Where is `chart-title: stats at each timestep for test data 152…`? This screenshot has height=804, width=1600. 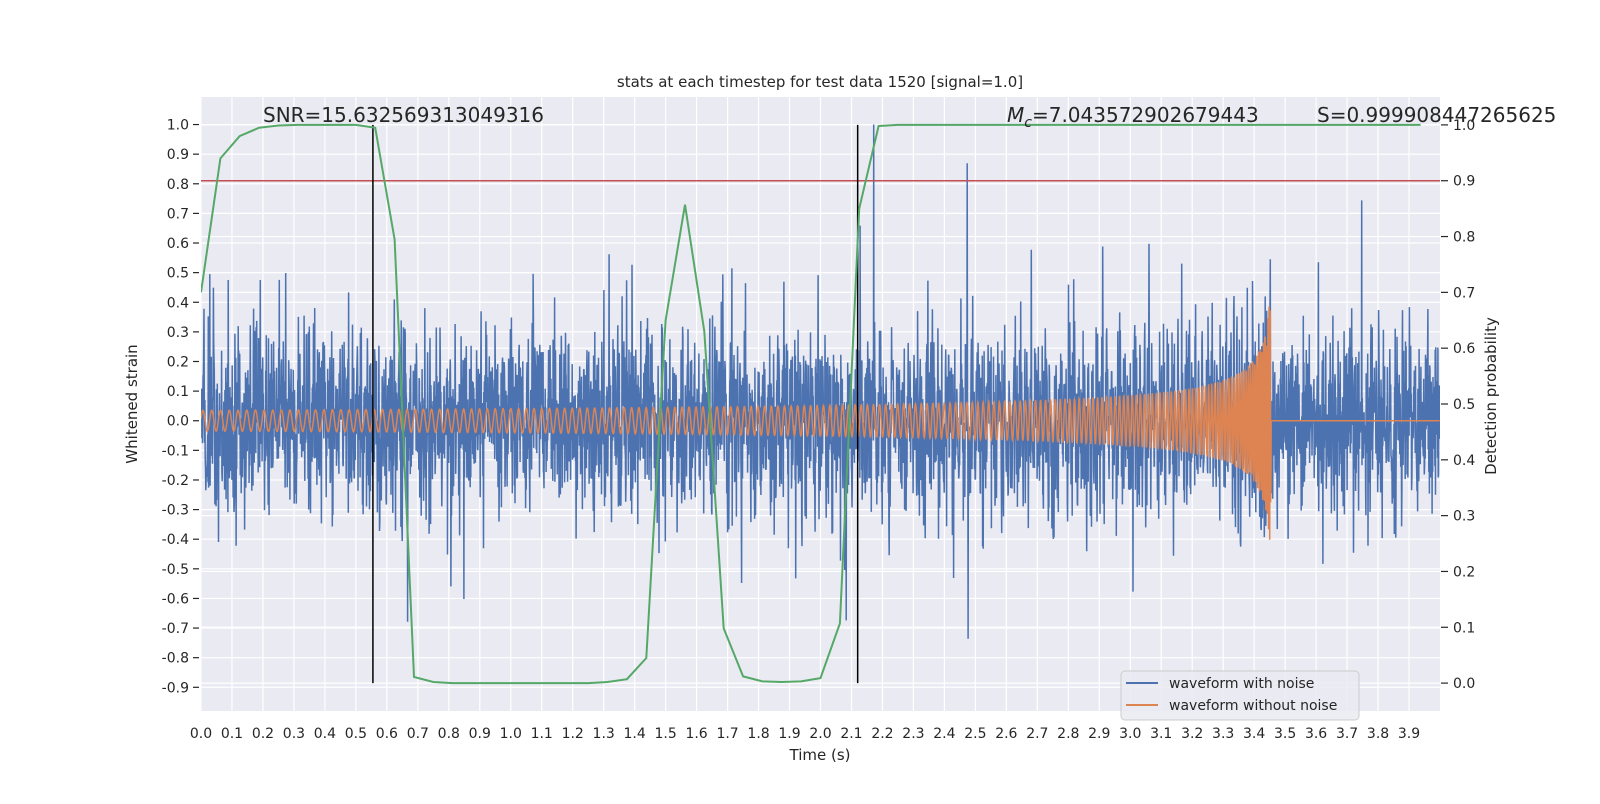 chart-title: stats at each timestep for test data 152… is located at coordinates (820, 82).